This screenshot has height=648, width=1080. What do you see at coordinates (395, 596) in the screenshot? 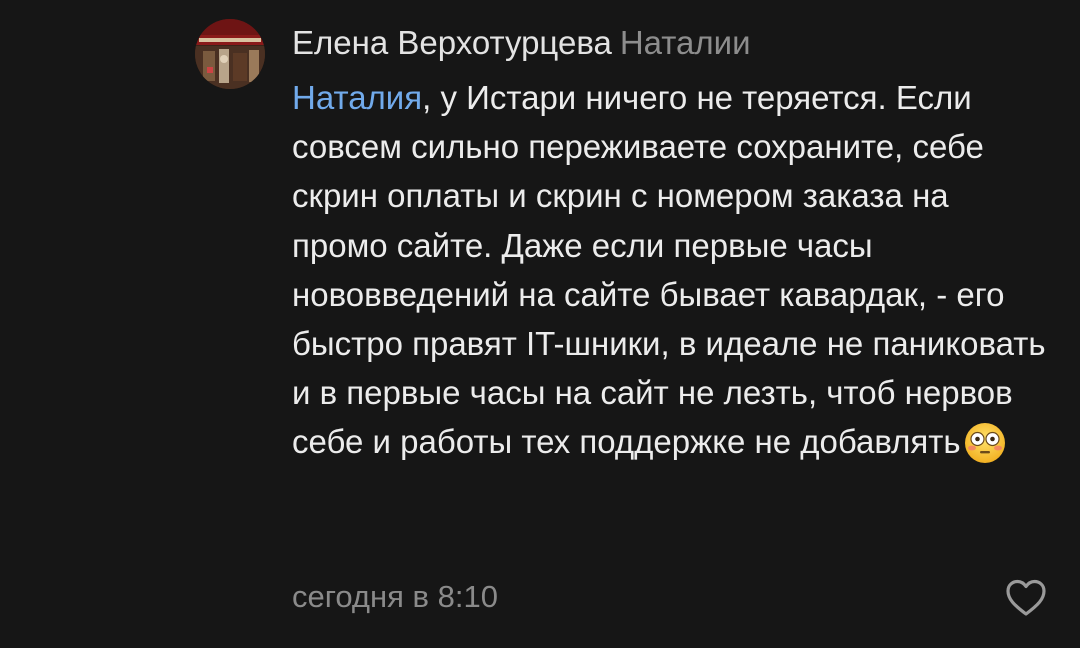
I see `comment-timestamp: сегодня в 8:10` at bounding box center [395, 596].